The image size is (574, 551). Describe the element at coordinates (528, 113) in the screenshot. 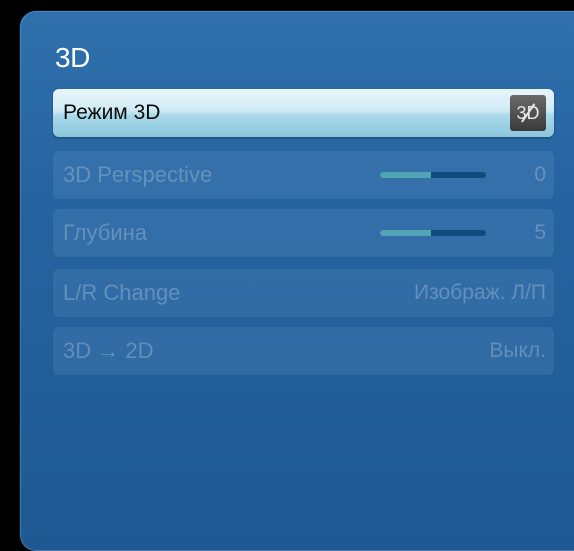

I see `3d-off-icon: 3D` at that location.